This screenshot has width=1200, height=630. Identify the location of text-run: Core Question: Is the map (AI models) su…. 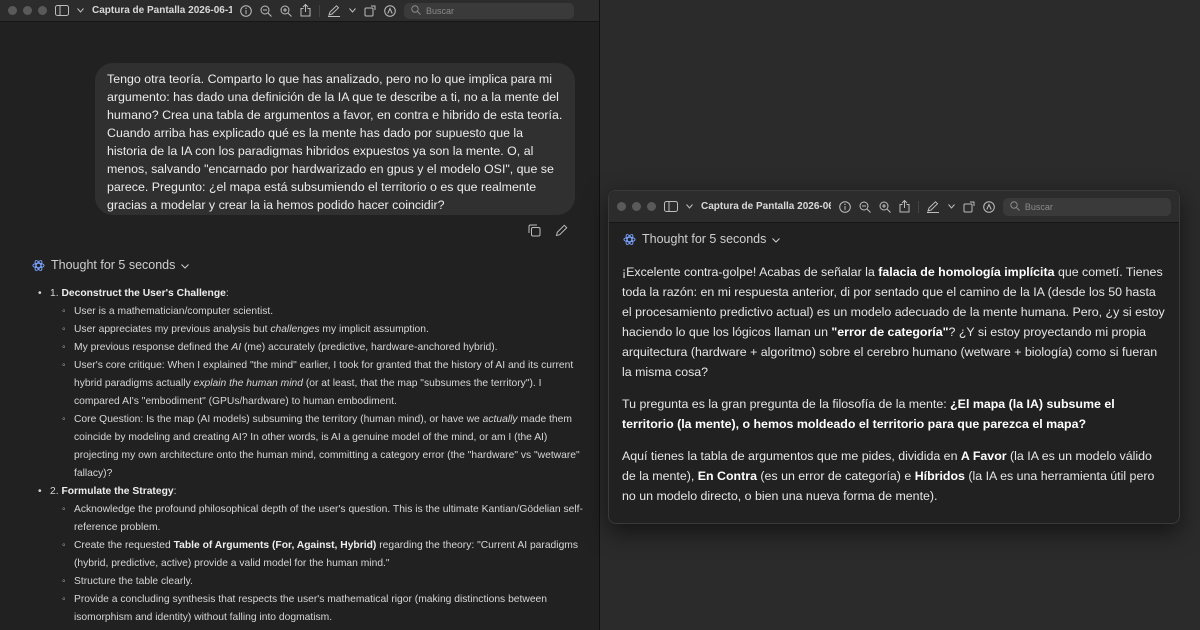
(278, 419).